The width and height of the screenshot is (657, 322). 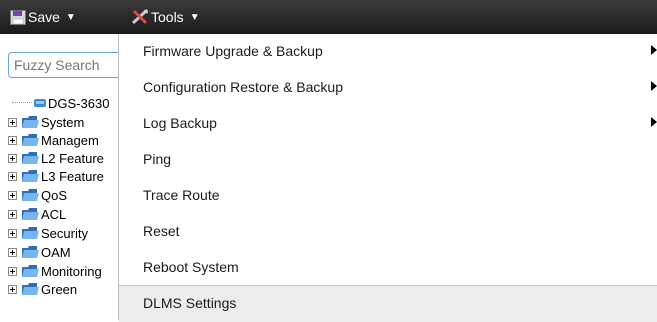 I want to click on menu-item-label: Firmware Upgrade & Backup, so click(x=233, y=51).